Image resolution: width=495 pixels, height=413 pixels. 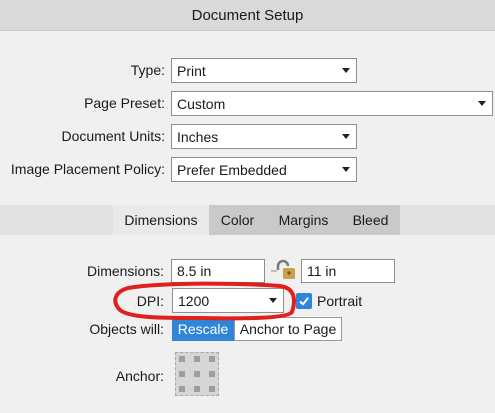 I want to click on rescale-label: Rescale, so click(x=203, y=329).